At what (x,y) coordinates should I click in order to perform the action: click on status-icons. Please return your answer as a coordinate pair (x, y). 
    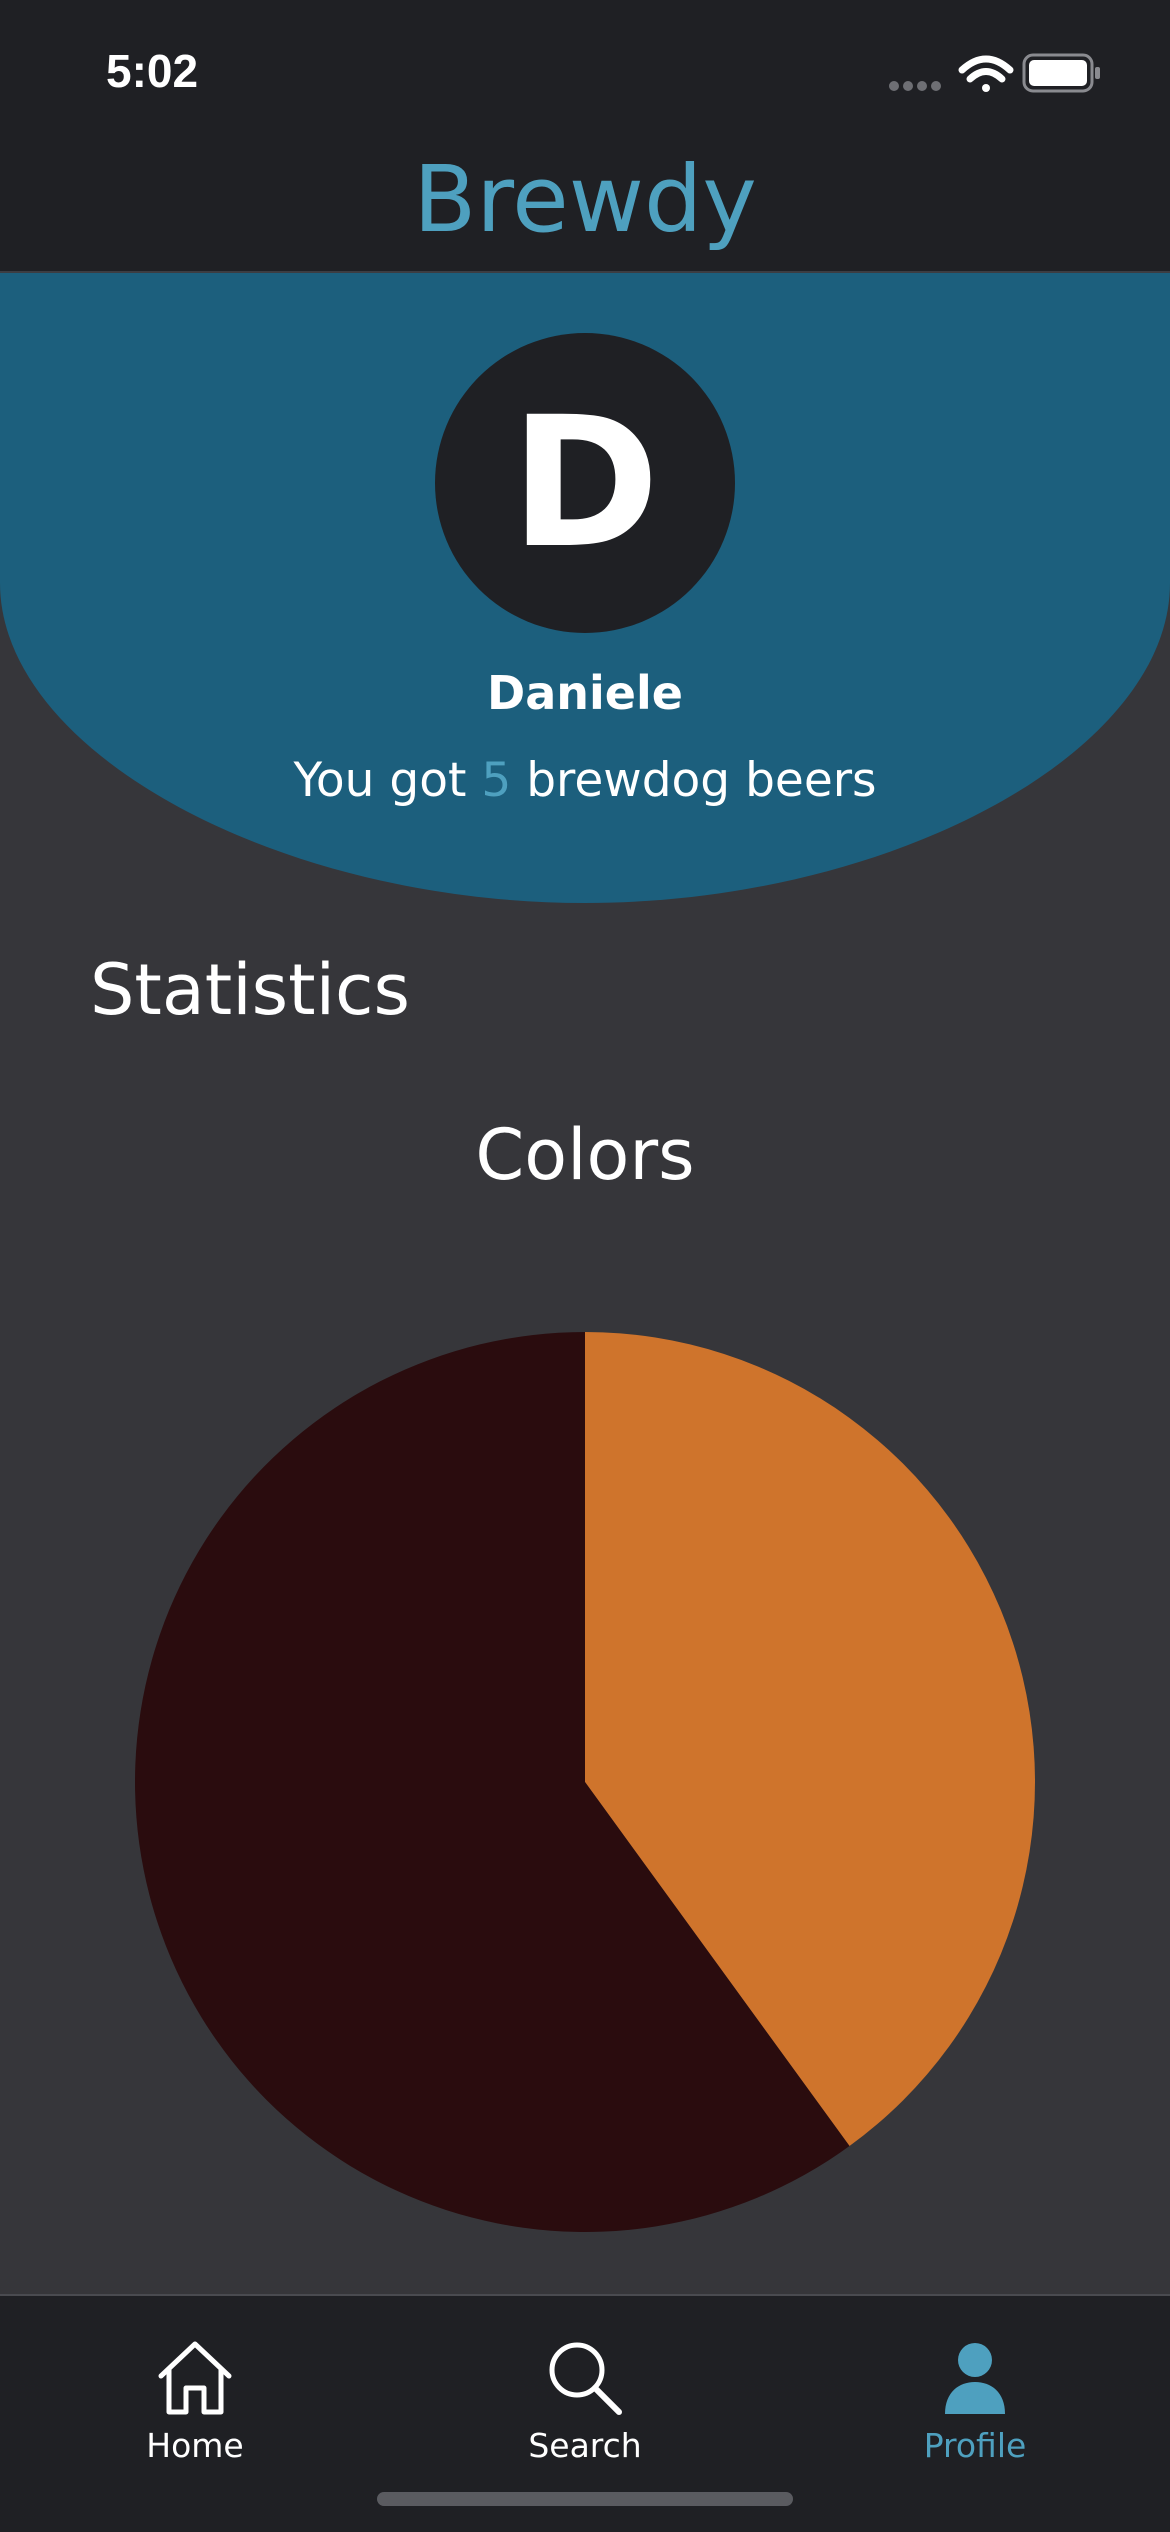
    Looking at the image, I should click on (994, 73).